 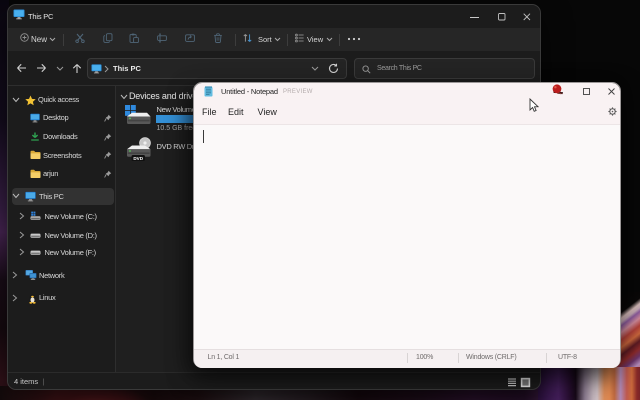 I want to click on svg-text: DVD, so click(x=138, y=158).